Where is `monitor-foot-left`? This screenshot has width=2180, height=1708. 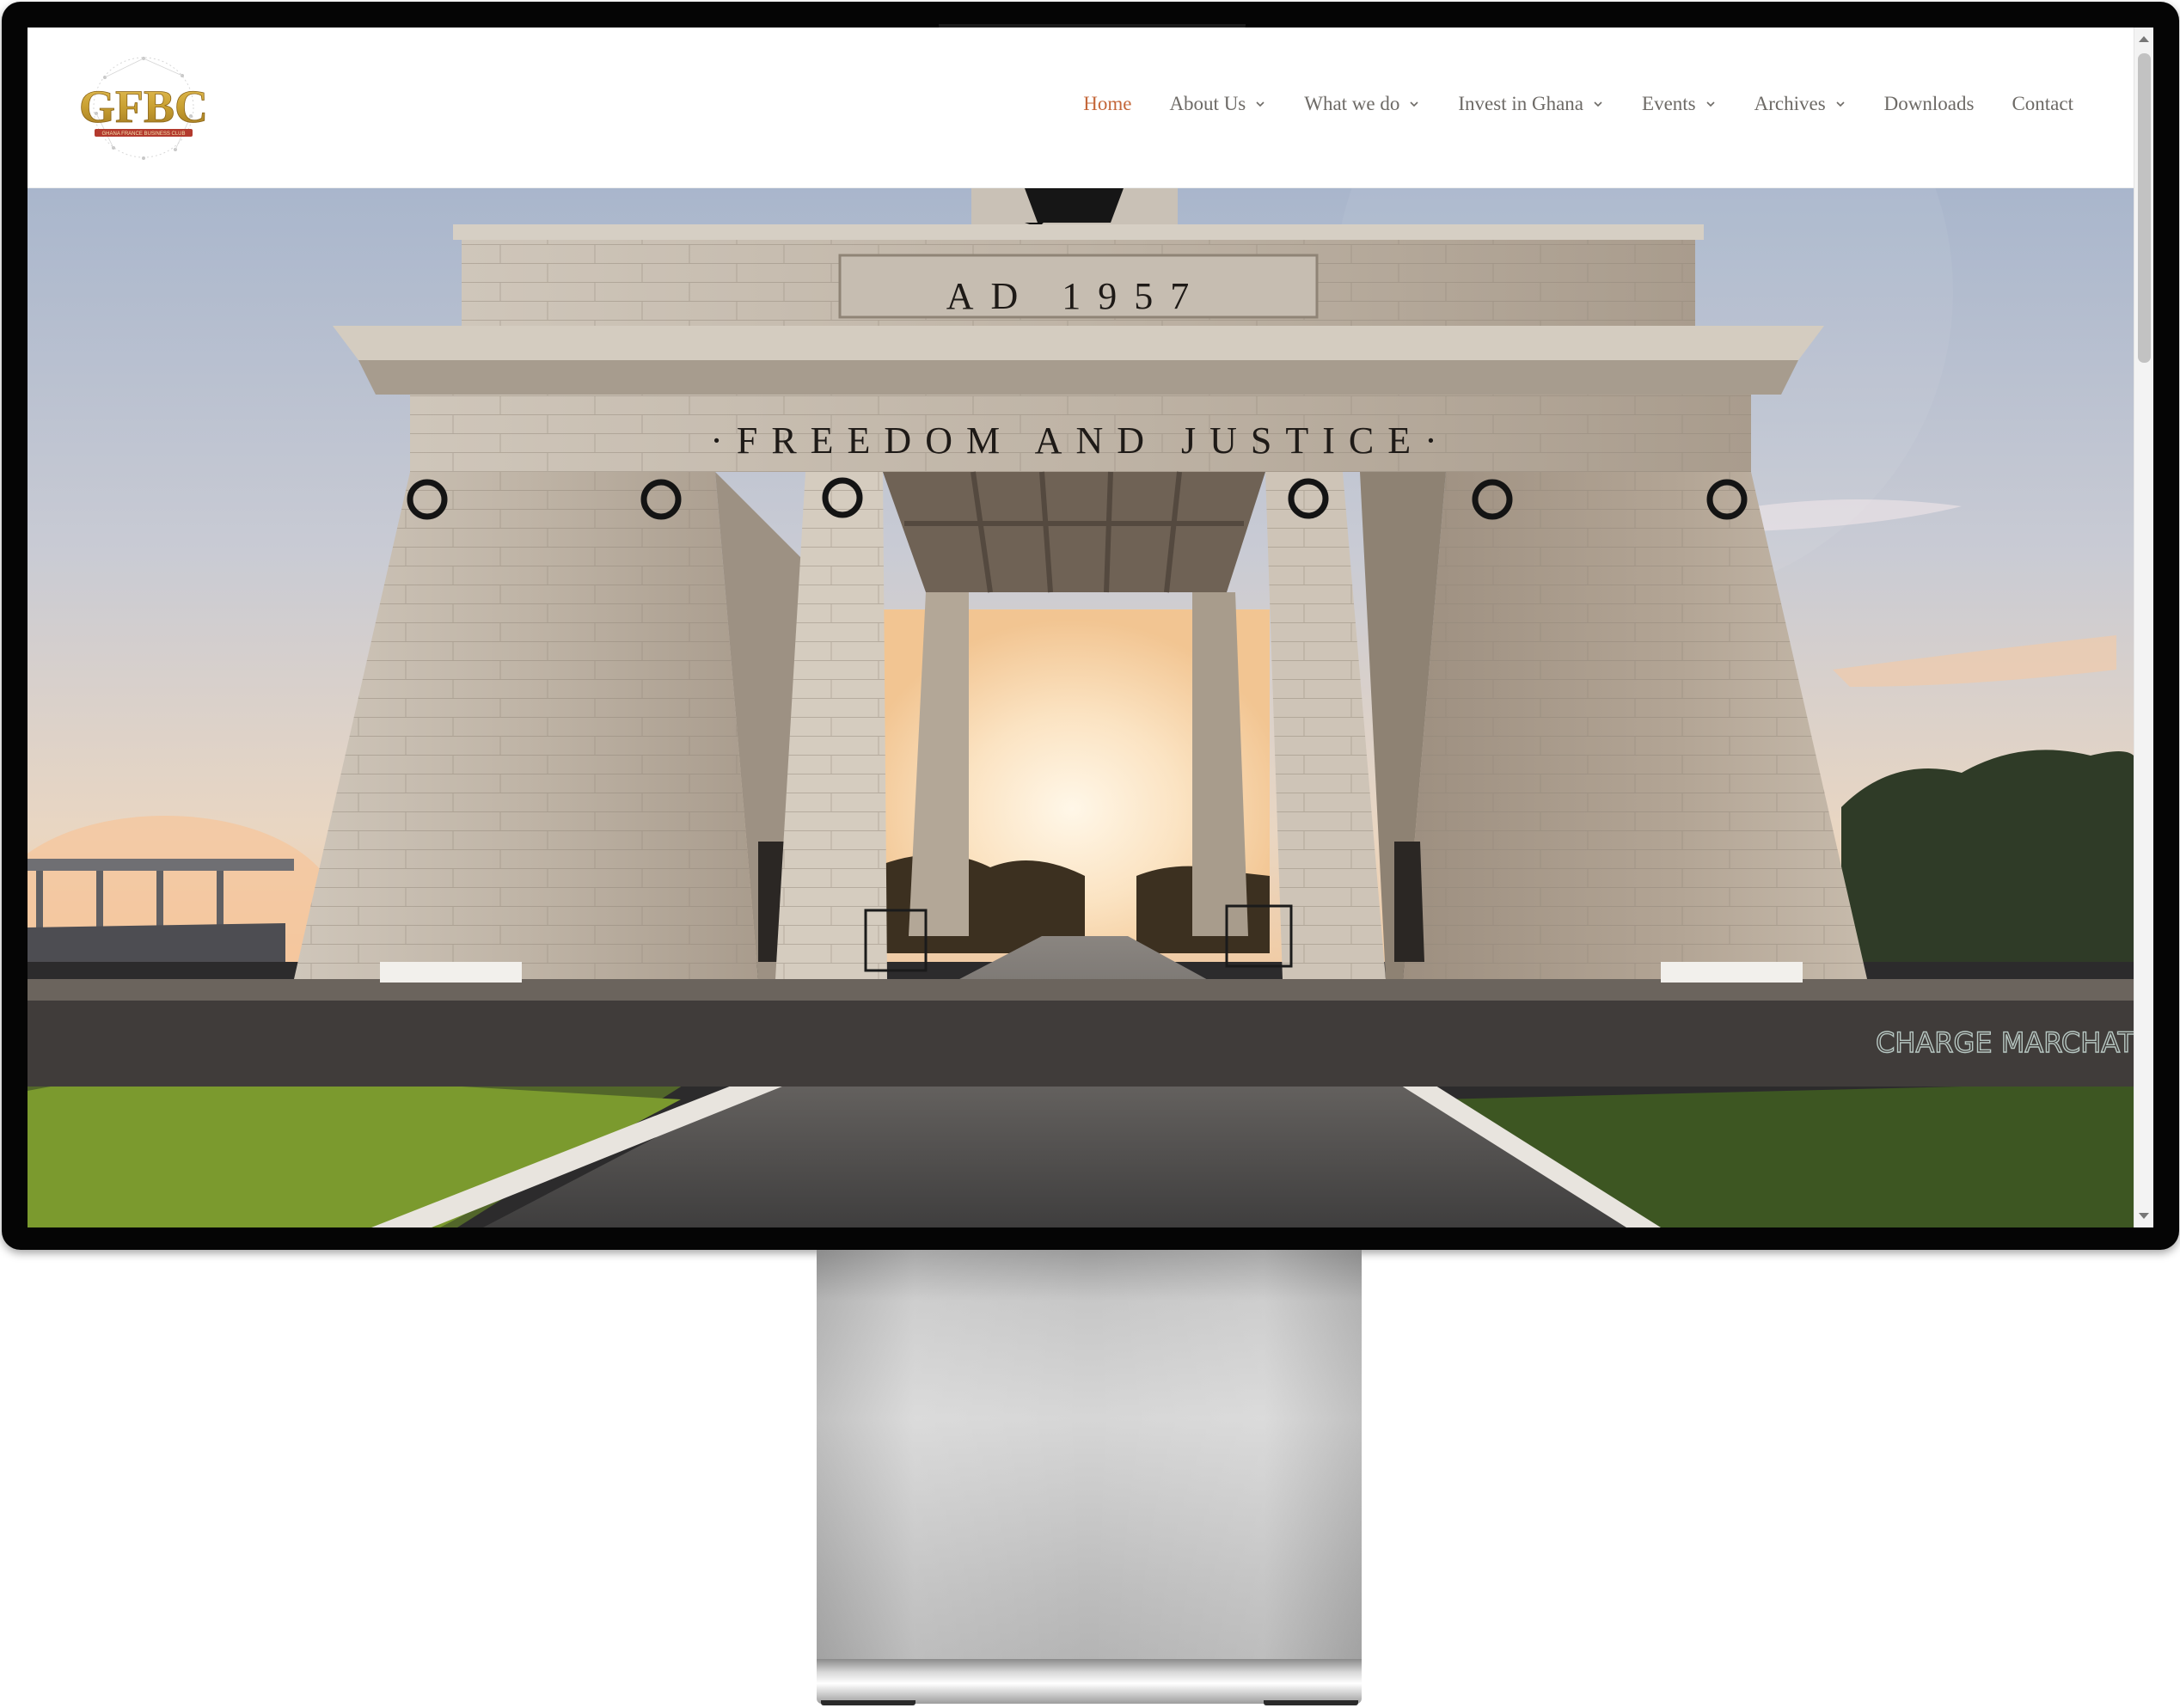
monitor-foot-left is located at coordinates (868, 1702).